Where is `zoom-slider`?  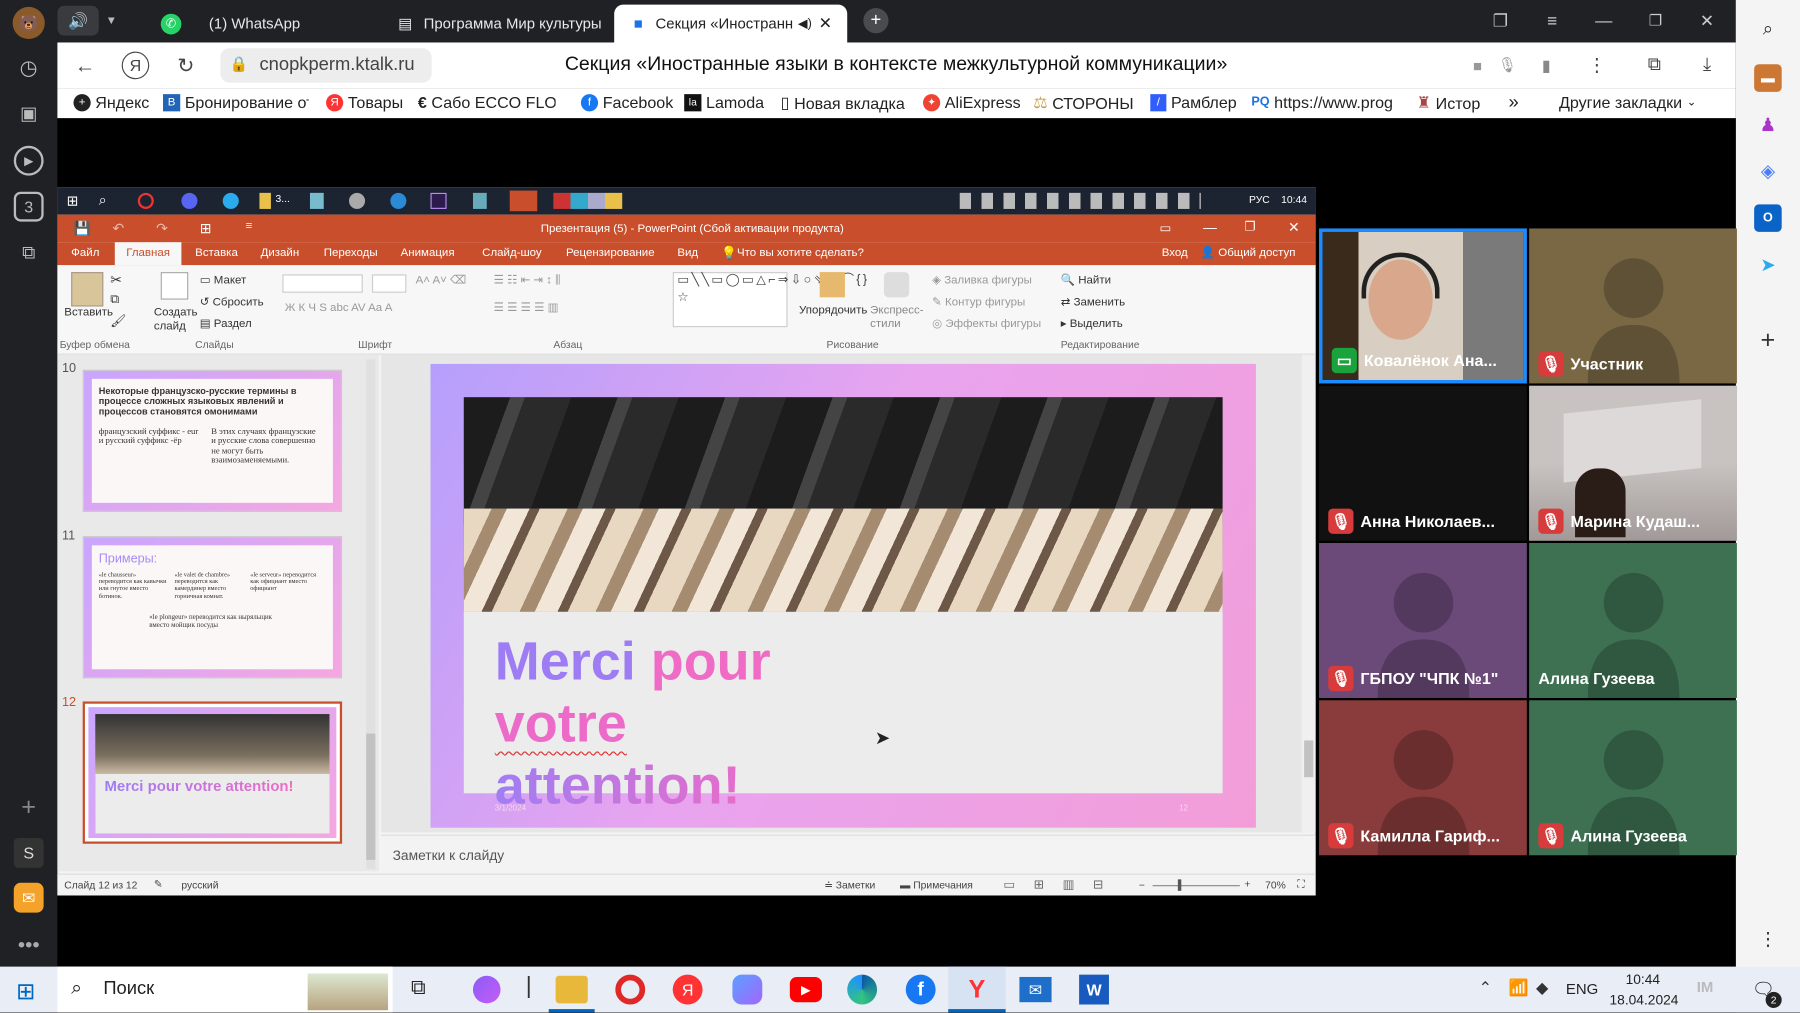
zoom-slider is located at coordinates (1196, 886).